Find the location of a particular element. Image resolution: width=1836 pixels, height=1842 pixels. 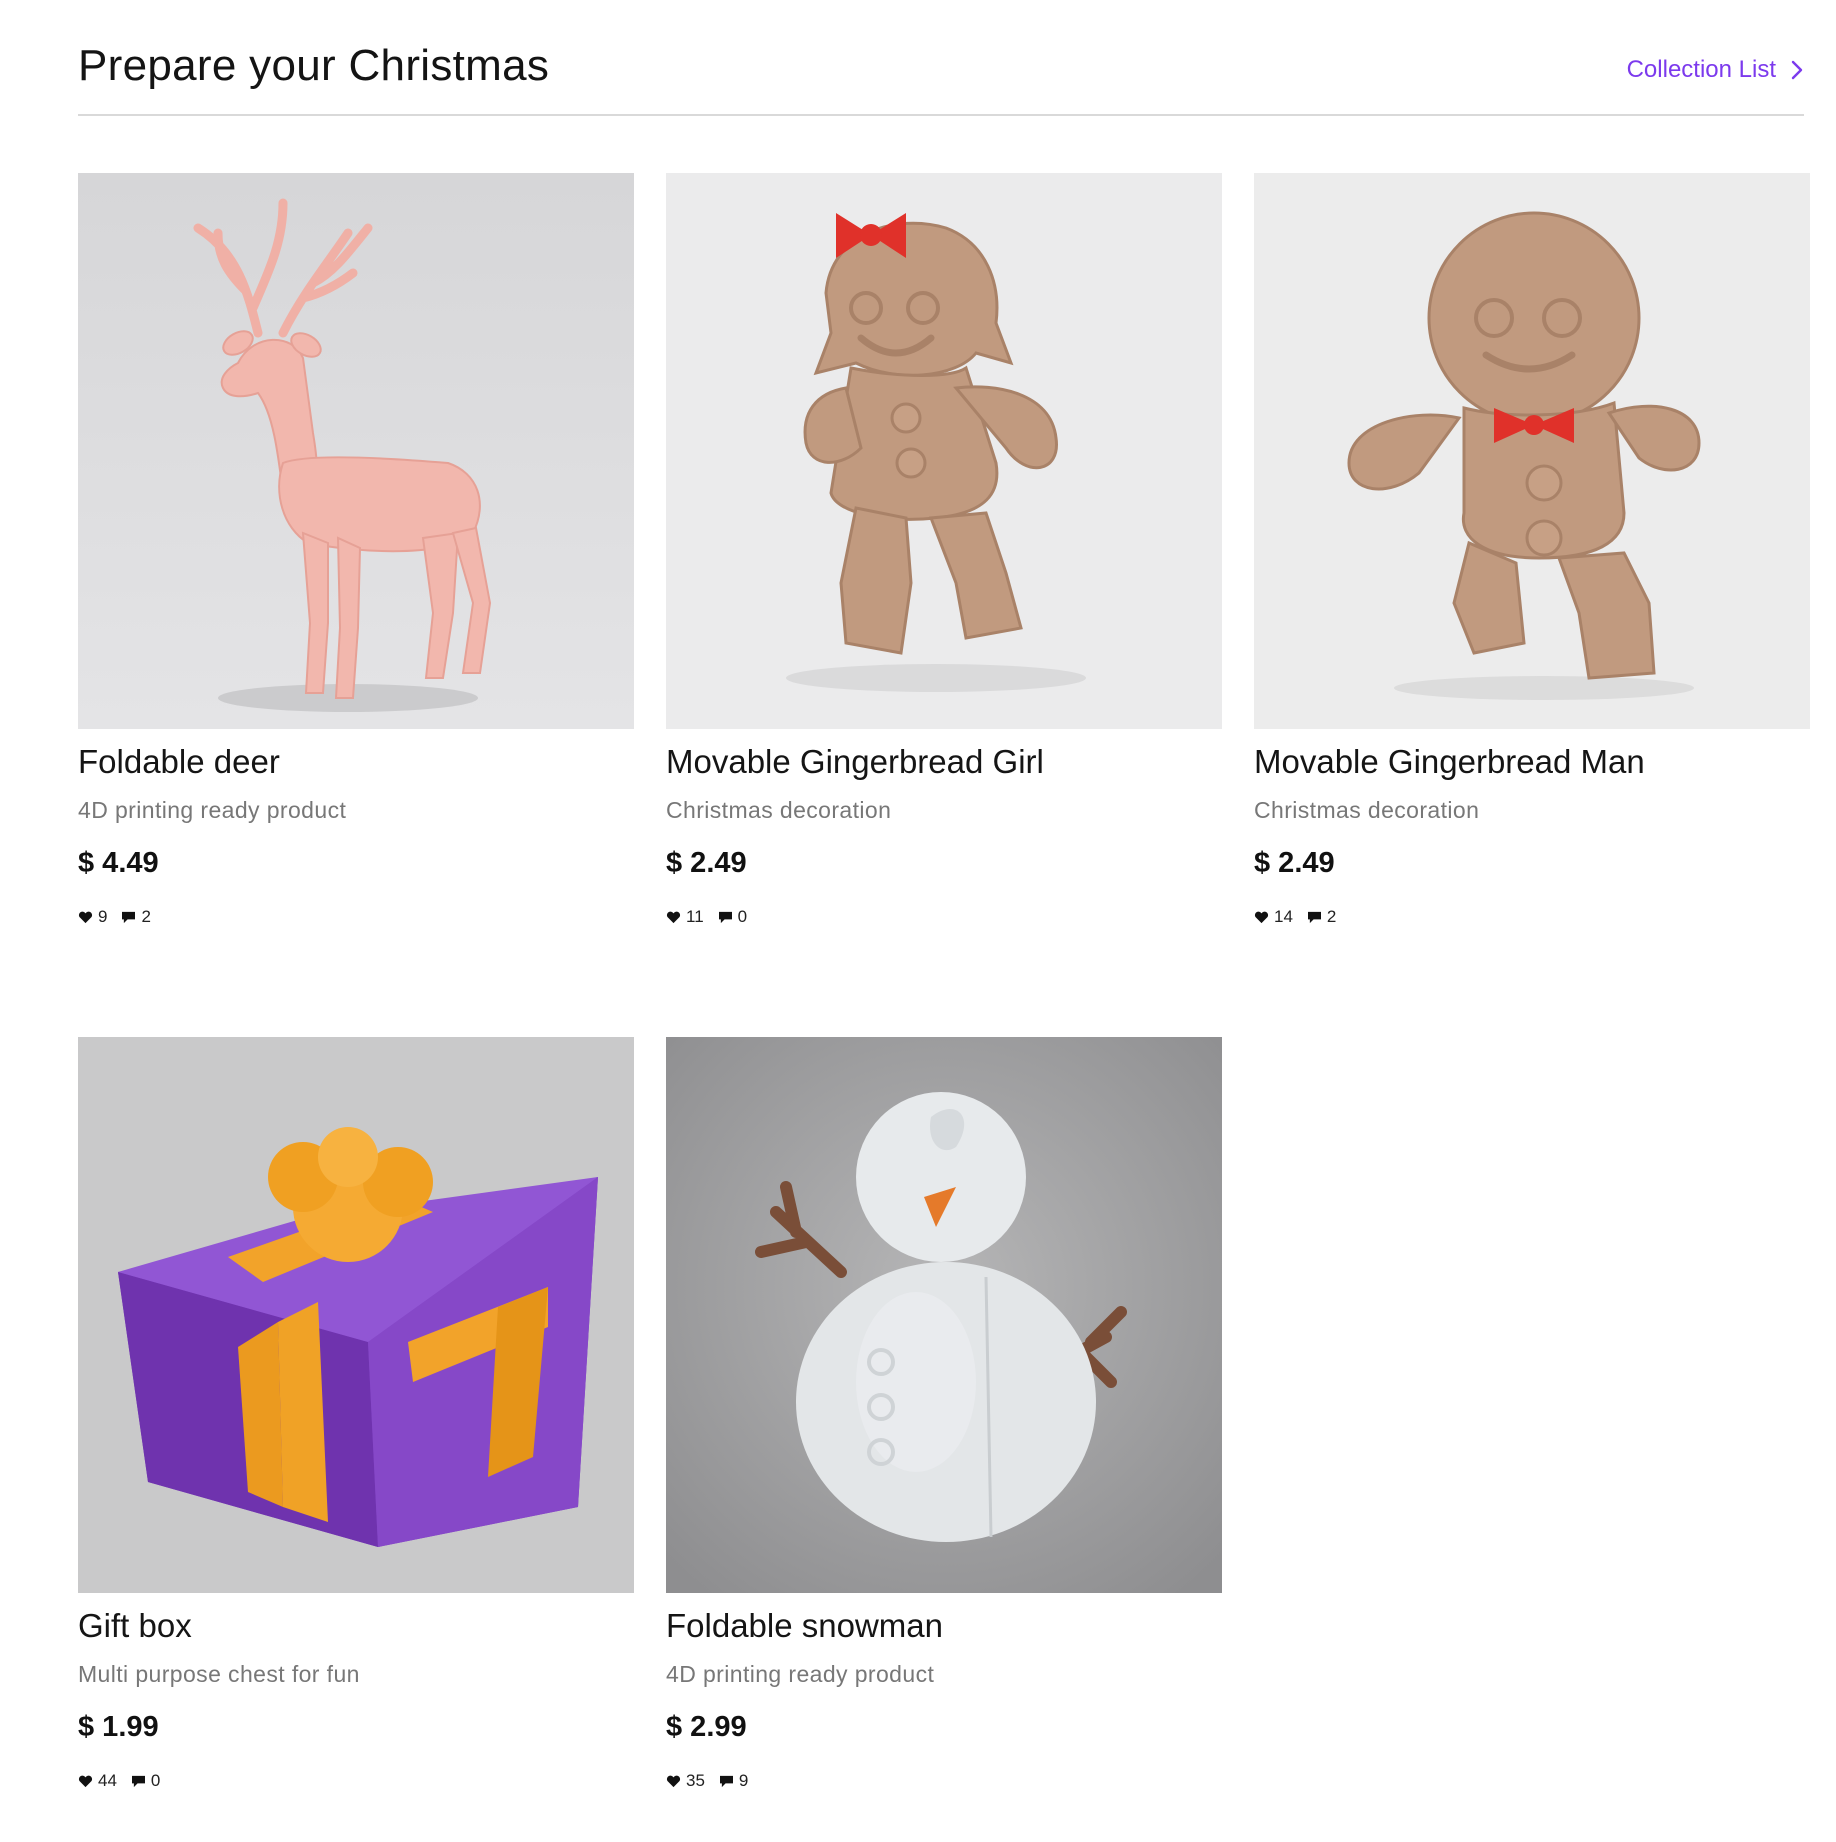

likes-stat: 14 is located at coordinates (1273, 917).